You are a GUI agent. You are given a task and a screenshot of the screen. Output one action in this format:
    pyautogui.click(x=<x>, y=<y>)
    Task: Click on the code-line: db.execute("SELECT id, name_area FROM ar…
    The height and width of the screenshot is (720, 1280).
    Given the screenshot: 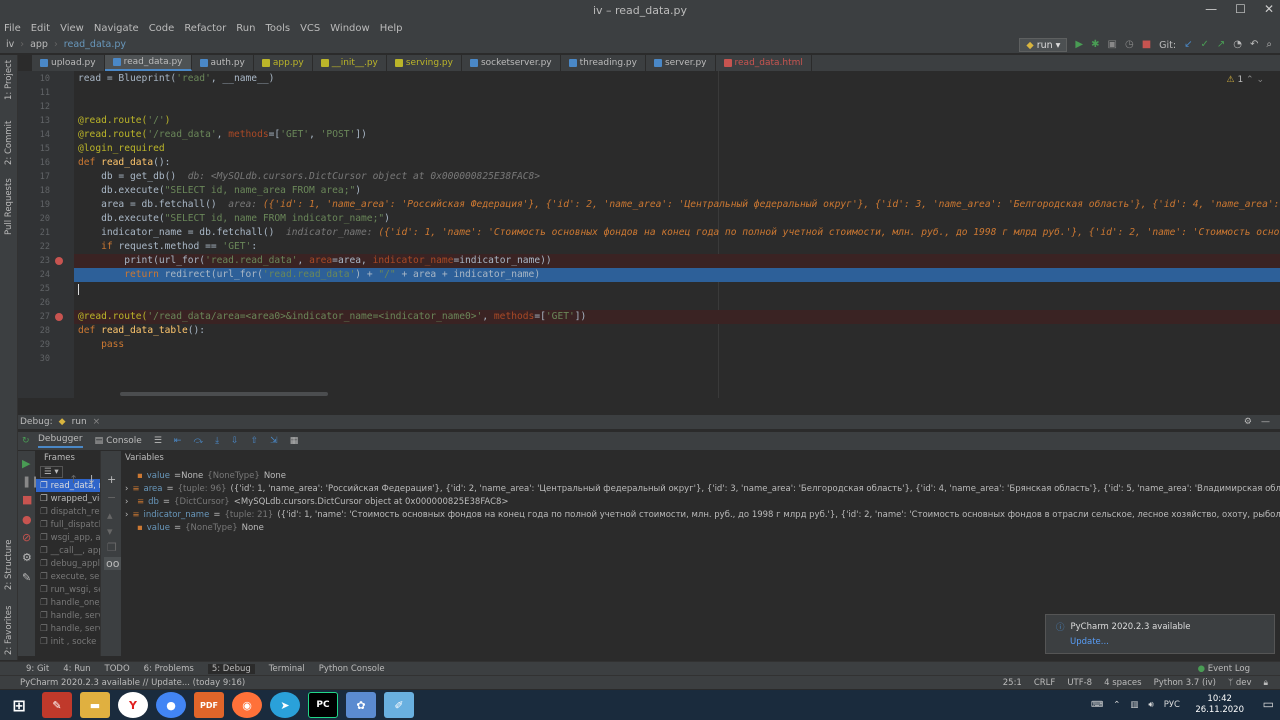 What is the action you would take?
    pyautogui.click(x=219, y=190)
    